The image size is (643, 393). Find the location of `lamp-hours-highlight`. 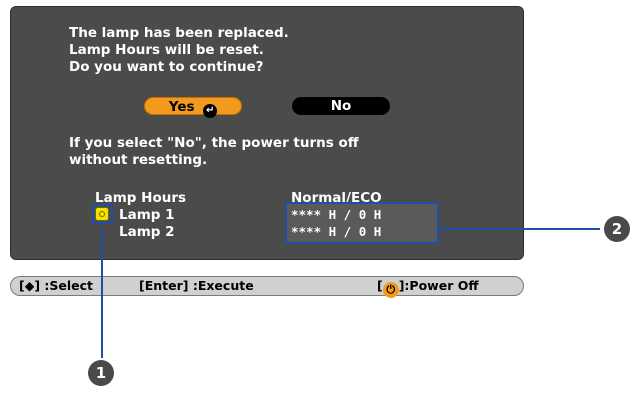

lamp-hours-highlight is located at coordinates (362, 223).